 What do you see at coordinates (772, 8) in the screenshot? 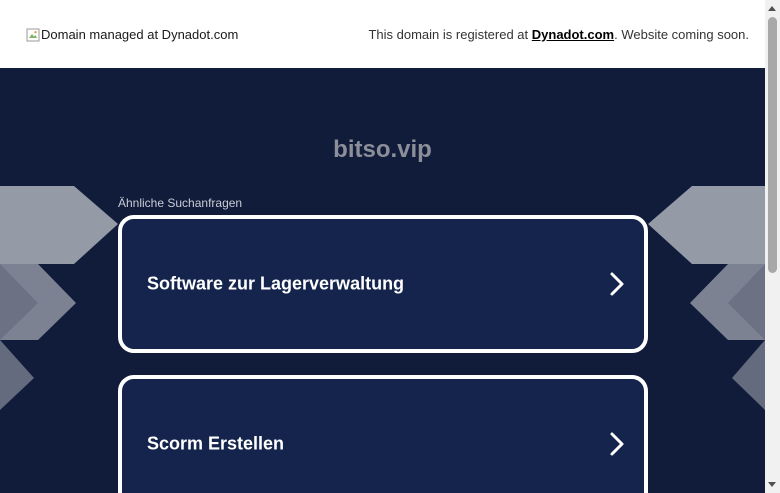
I see `scroll-up-arrow-icon` at bounding box center [772, 8].